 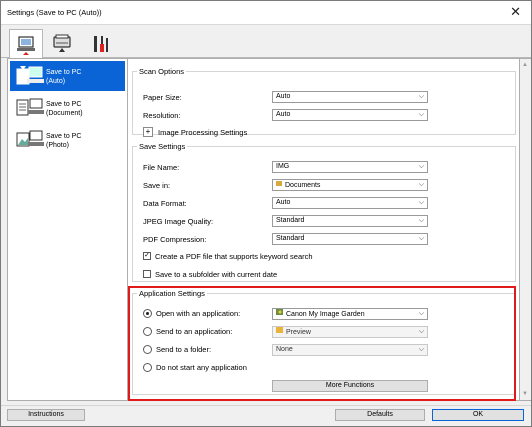 I want to click on defaults-button: Defaults, so click(x=380, y=415).